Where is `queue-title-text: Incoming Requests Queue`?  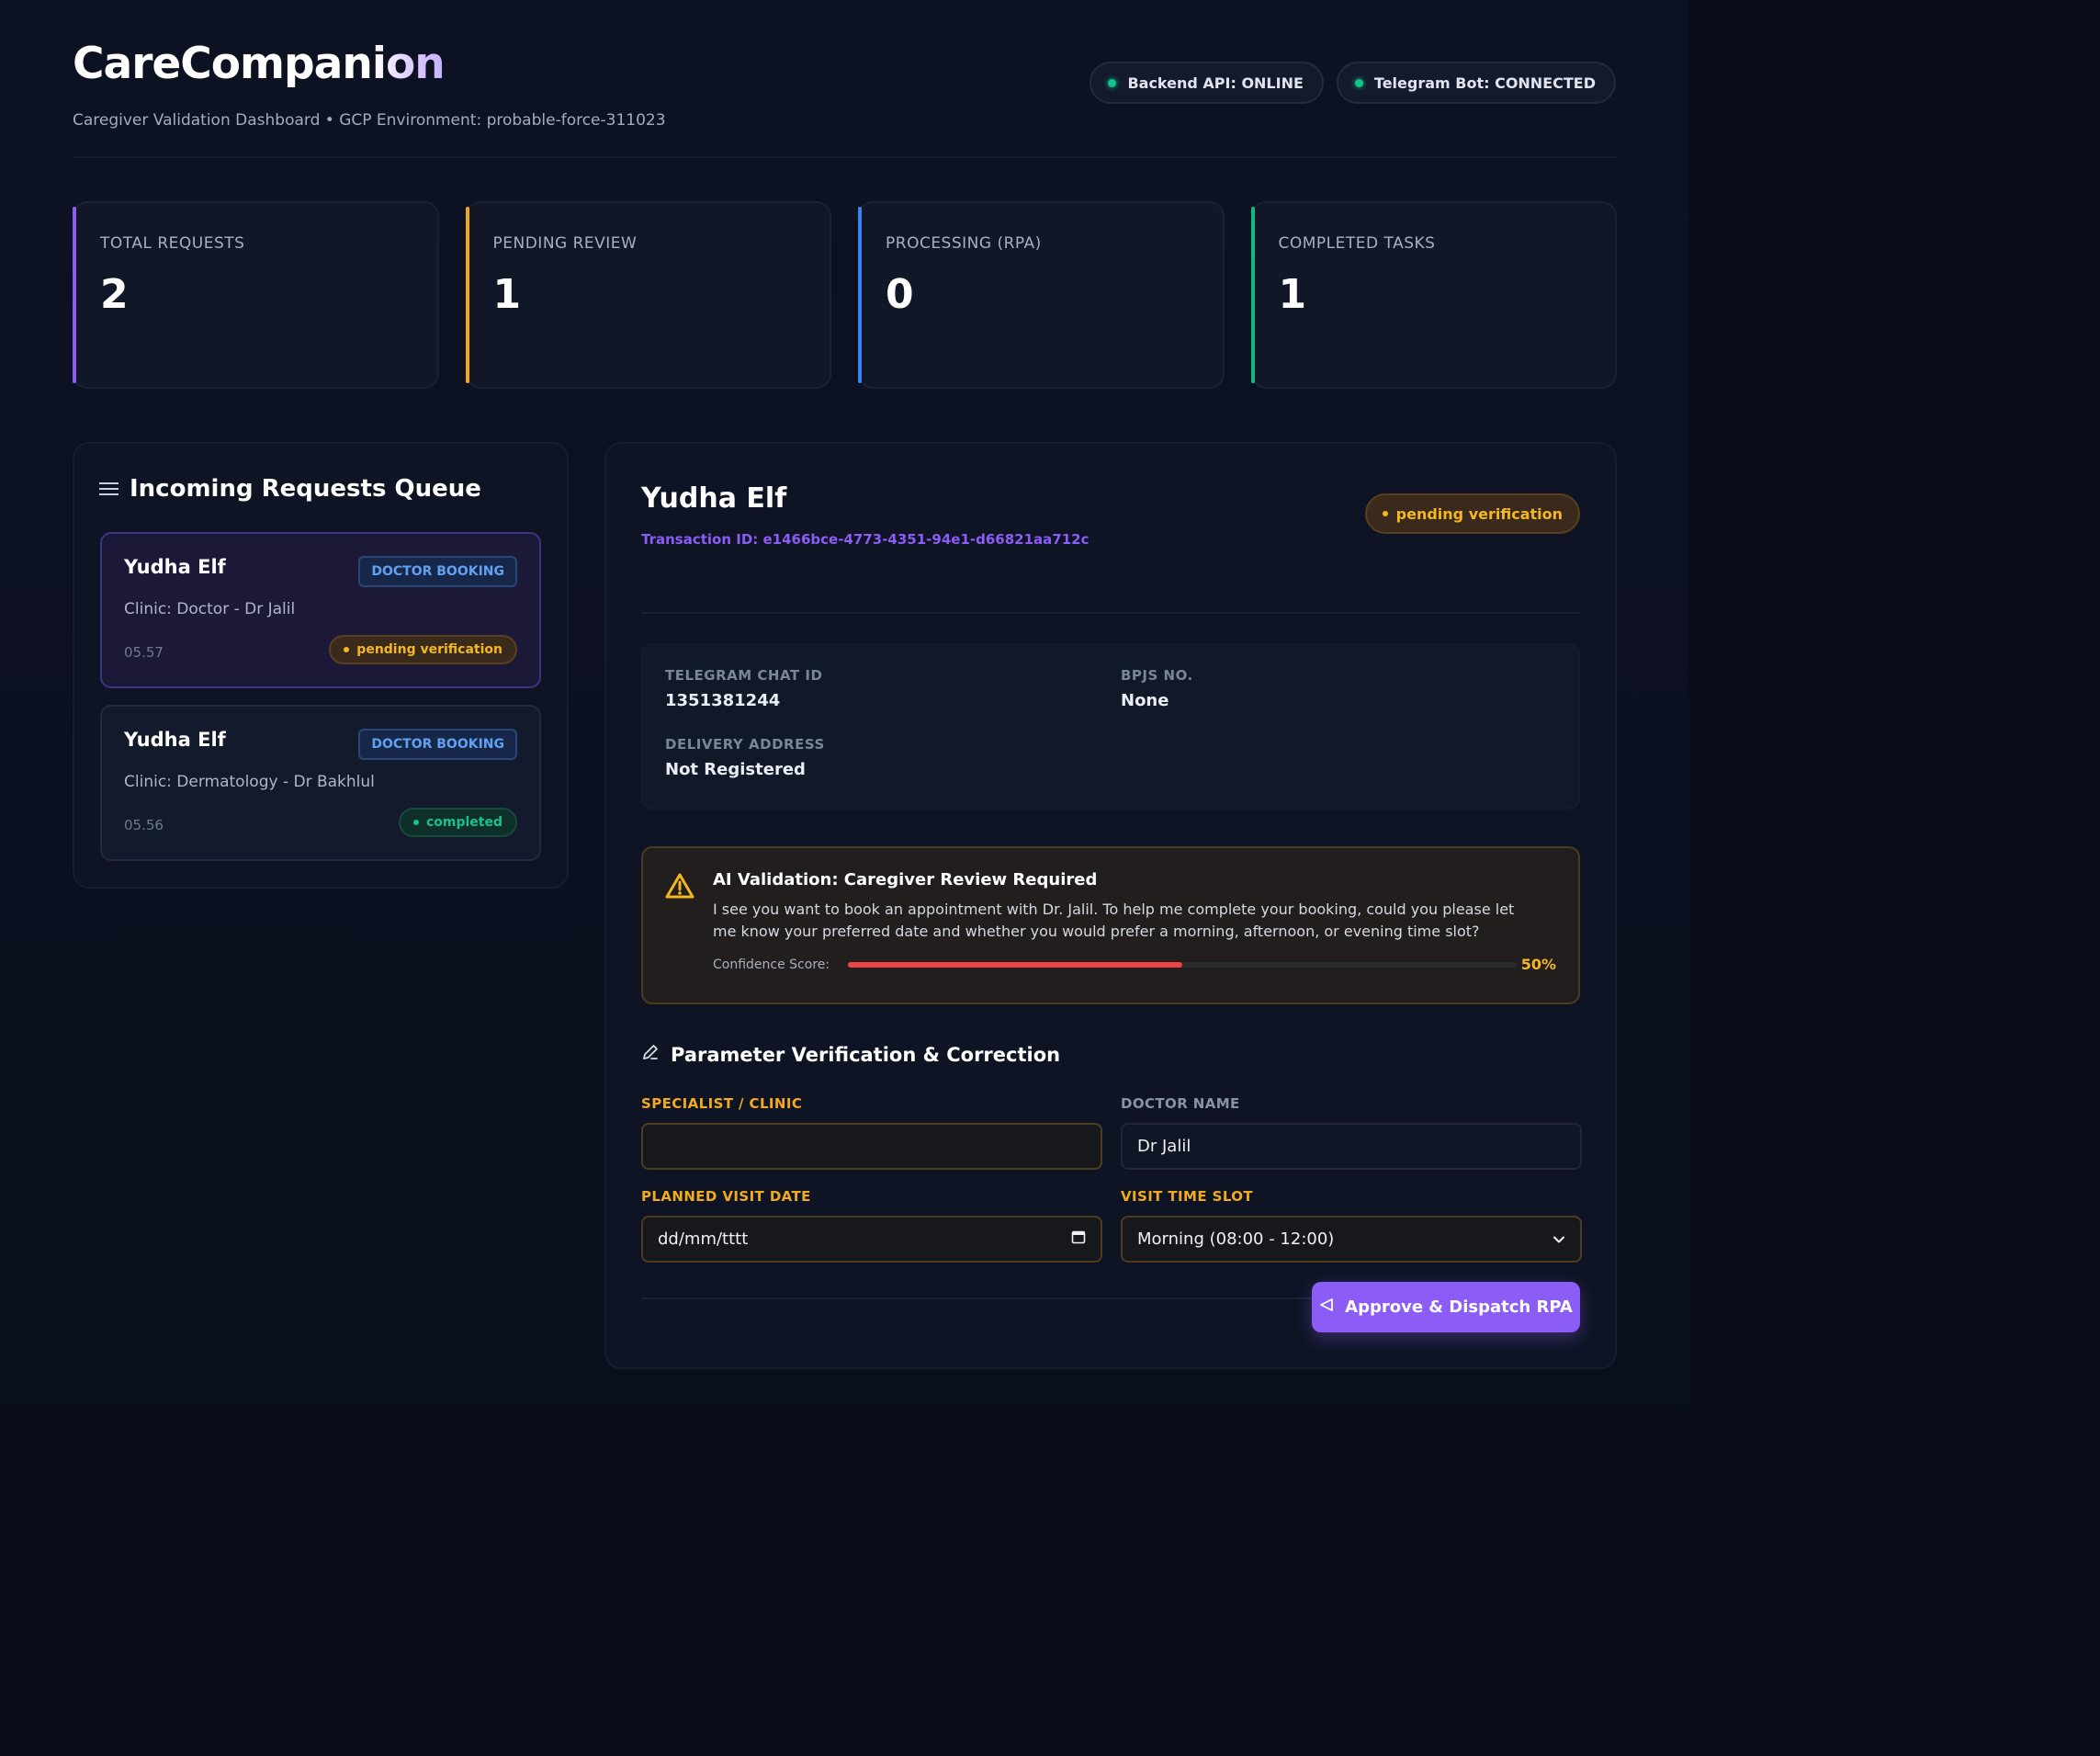 queue-title-text: Incoming Requests Queue is located at coordinates (305, 489).